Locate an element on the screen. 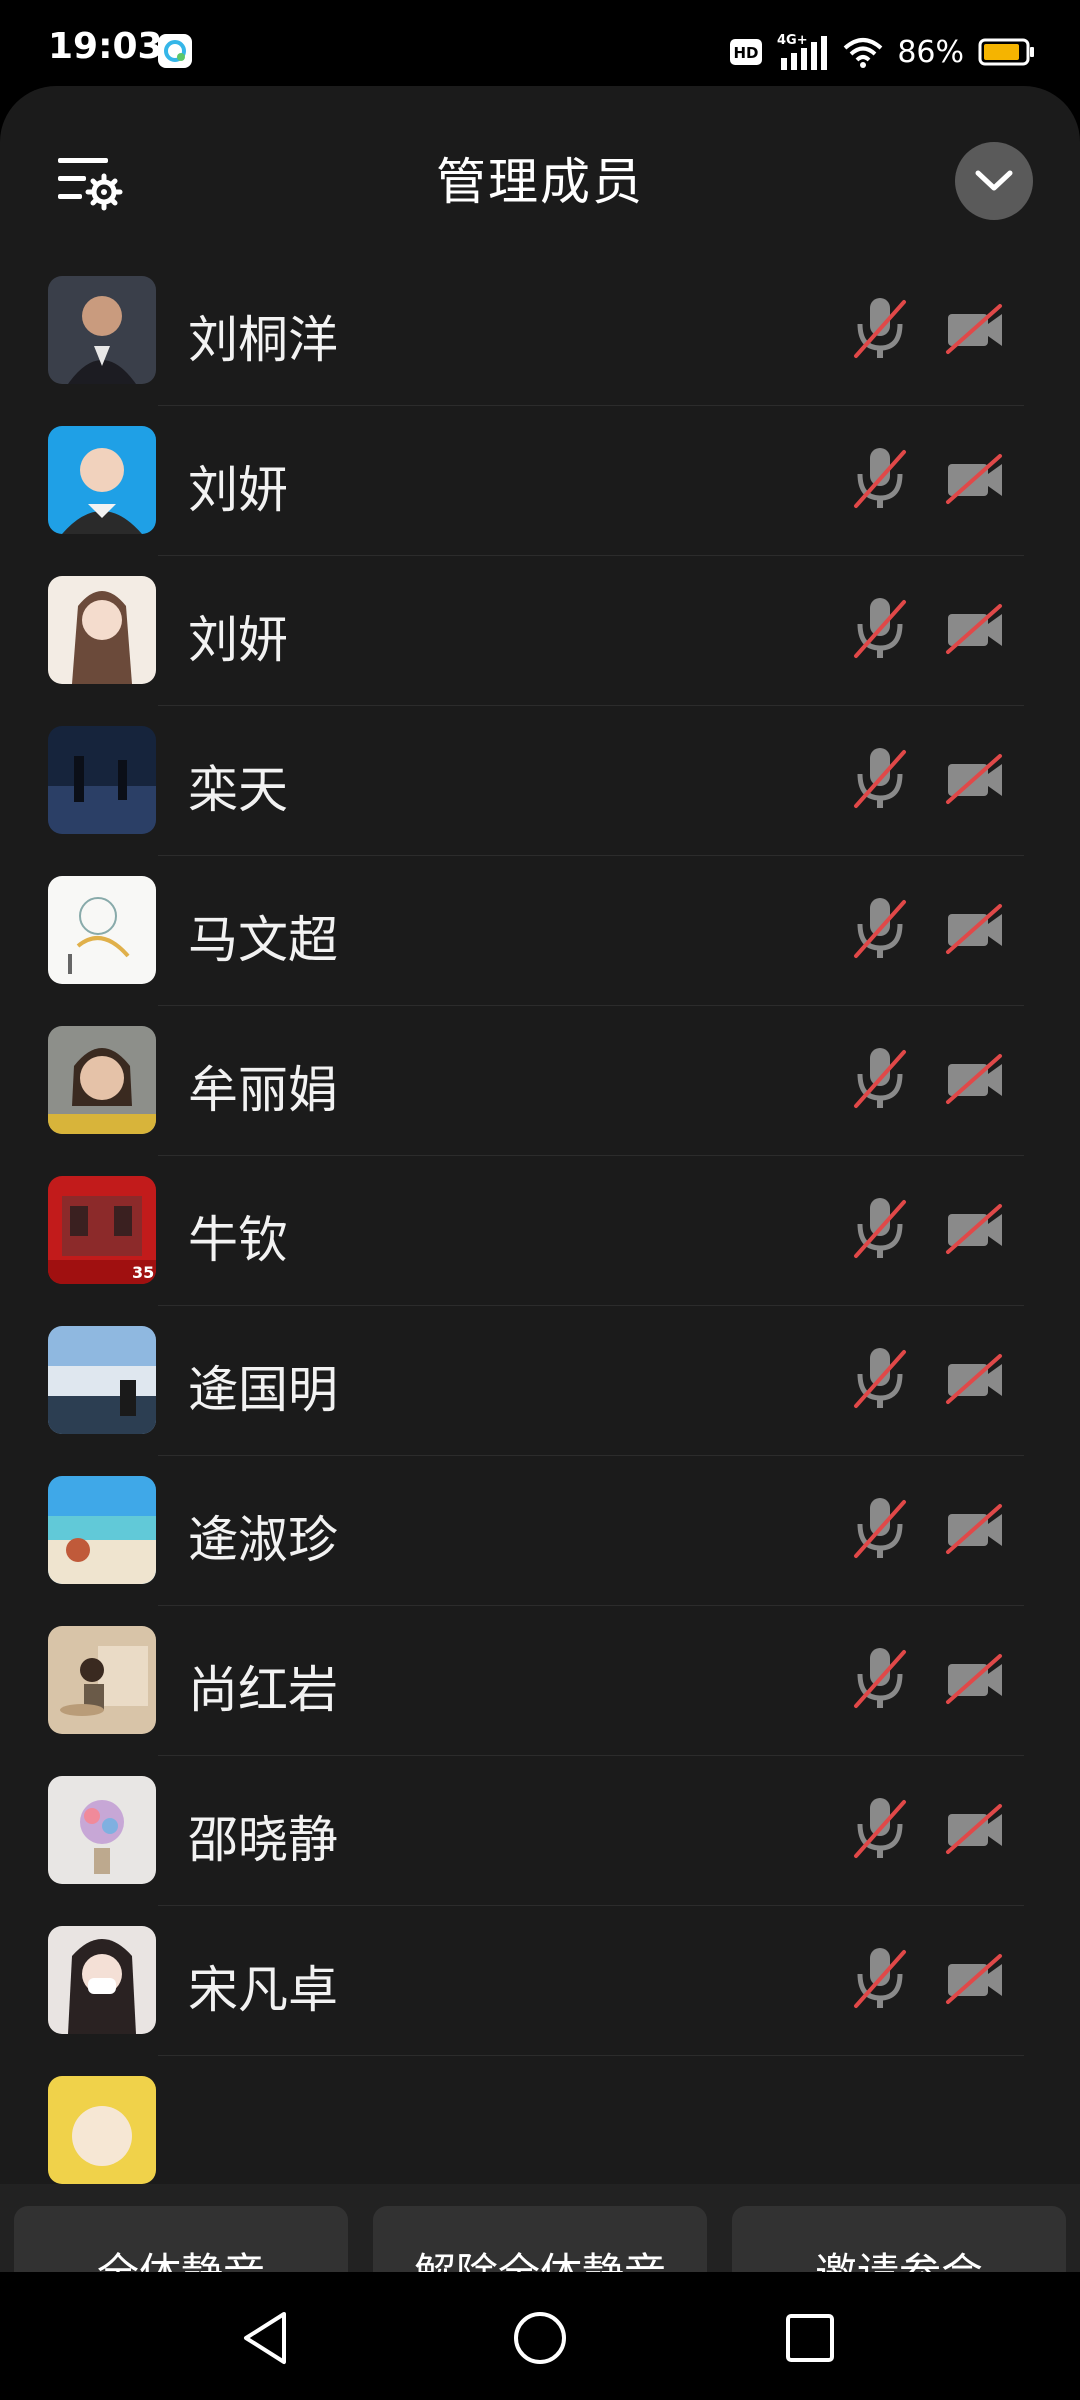 Image resolution: width=1080 pixels, height=2400 pixels. member-row: 逄国明 is located at coordinates (540, 1381).